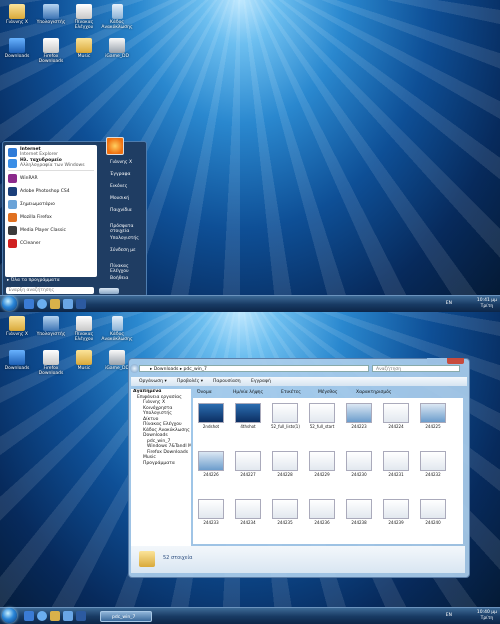  What do you see at coordinates (12, 217) in the screenshot?
I see `program-icon` at bounding box center [12, 217].